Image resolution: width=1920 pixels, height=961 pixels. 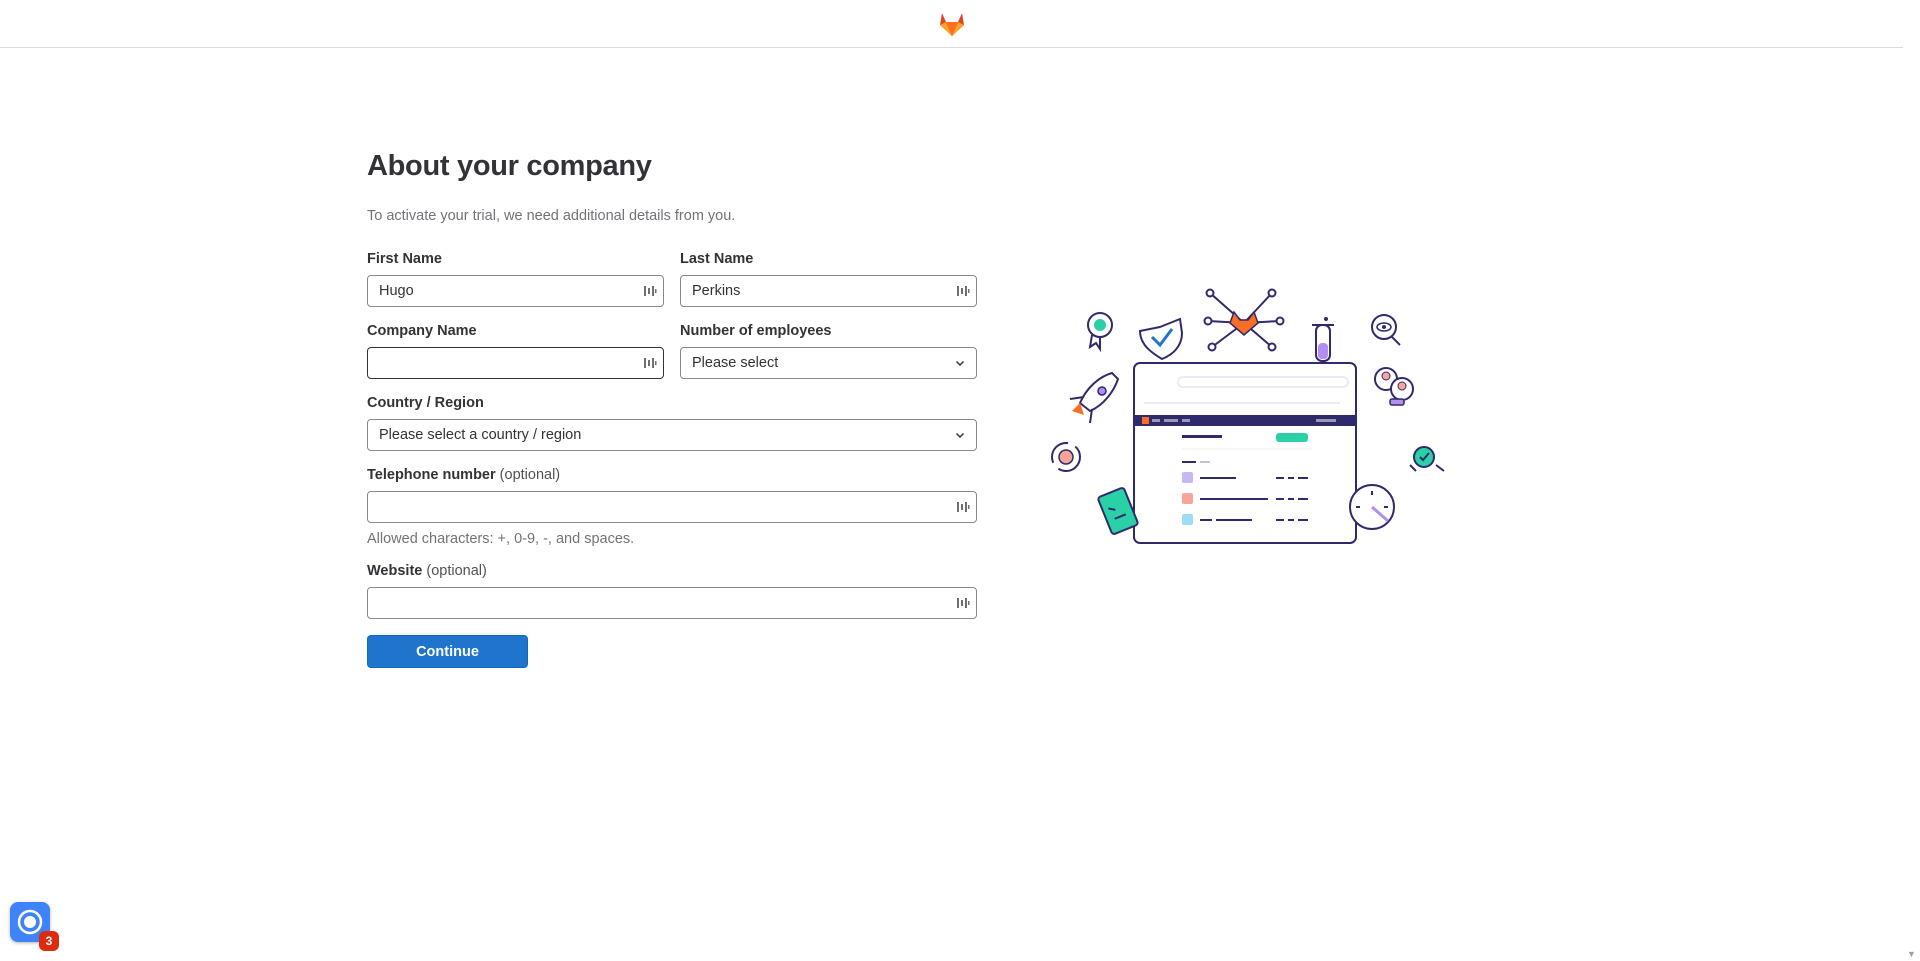 I want to click on sync-cycle-icon, so click(x=1066, y=457).